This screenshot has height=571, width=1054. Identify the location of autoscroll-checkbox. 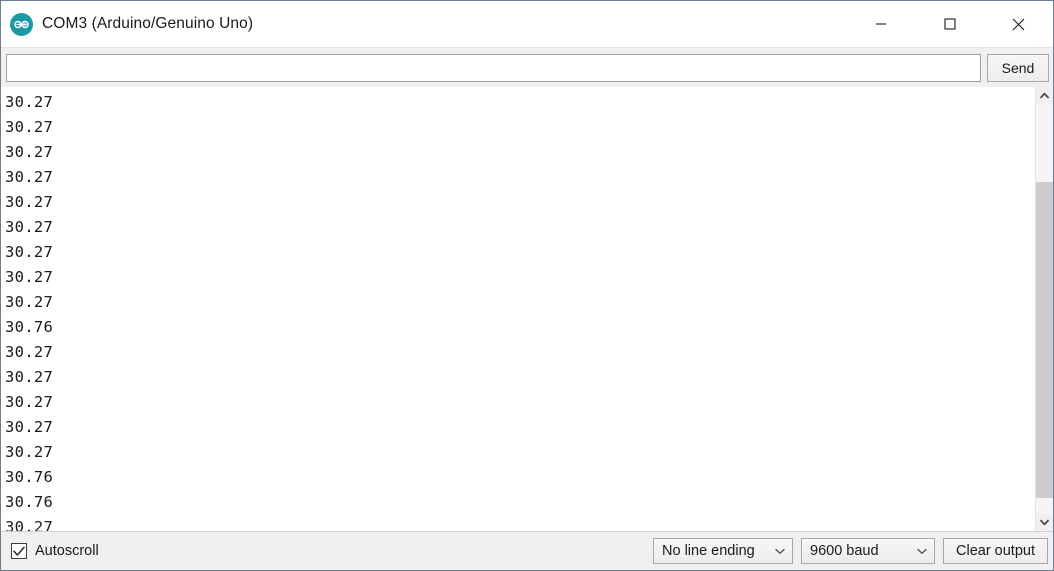
(19, 551).